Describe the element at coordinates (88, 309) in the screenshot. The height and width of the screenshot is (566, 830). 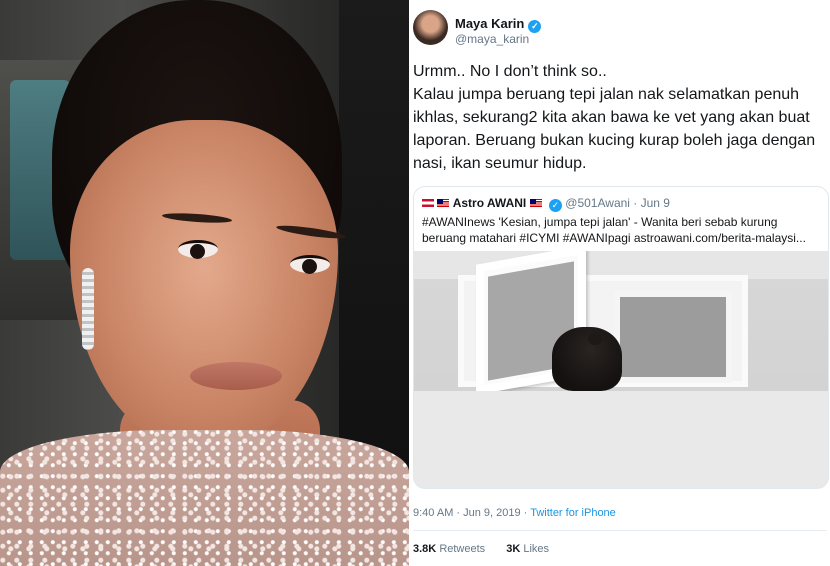
I see `earring` at that location.